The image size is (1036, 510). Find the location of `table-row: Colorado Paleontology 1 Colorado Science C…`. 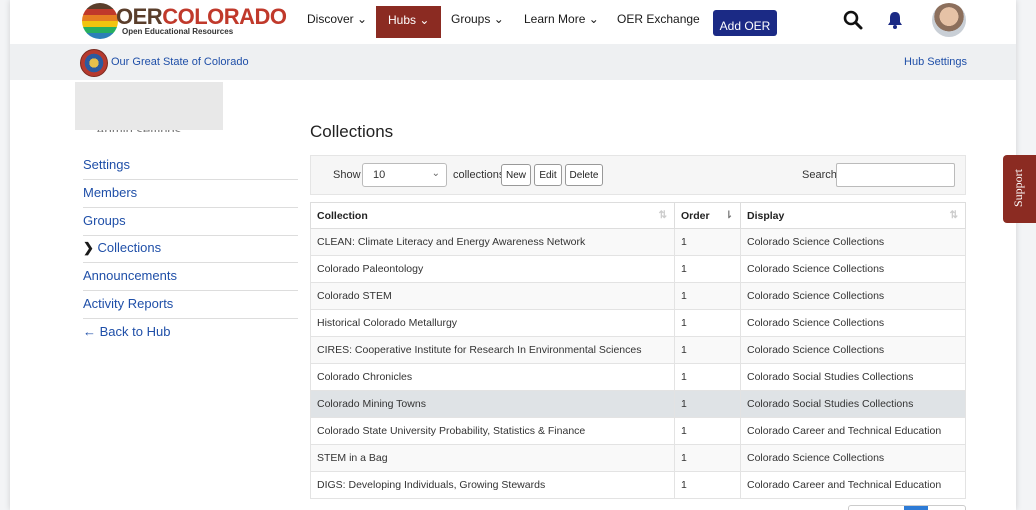

table-row: Colorado Paleontology 1 Colorado Science C… is located at coordinates (638, 269).